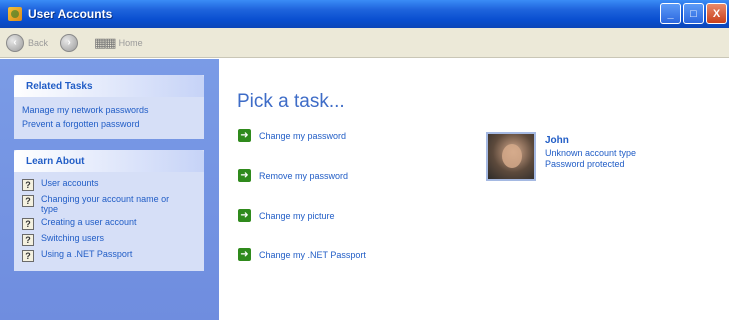 The image size is (729, 320). Describe the element at coordinates (110, 239) in the screenshot. I see `learn-item-switching-users: ? Switching users` at that location.